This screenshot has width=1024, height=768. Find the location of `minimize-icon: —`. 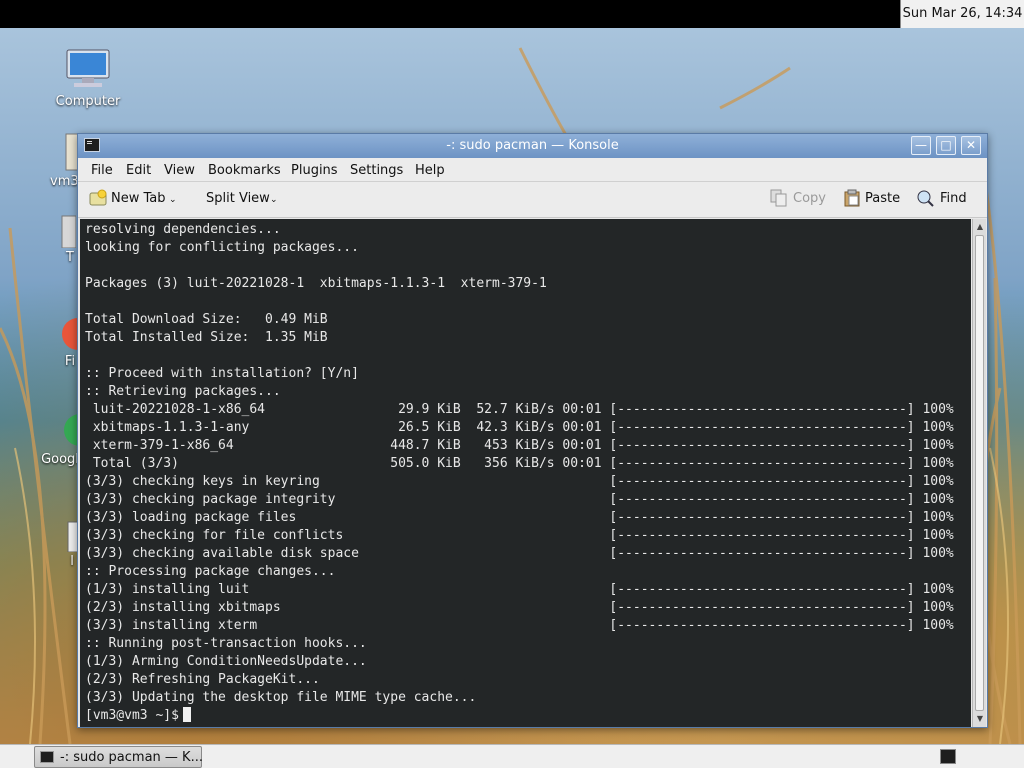

minimize-icon: — is located at coordinates (921, 145).